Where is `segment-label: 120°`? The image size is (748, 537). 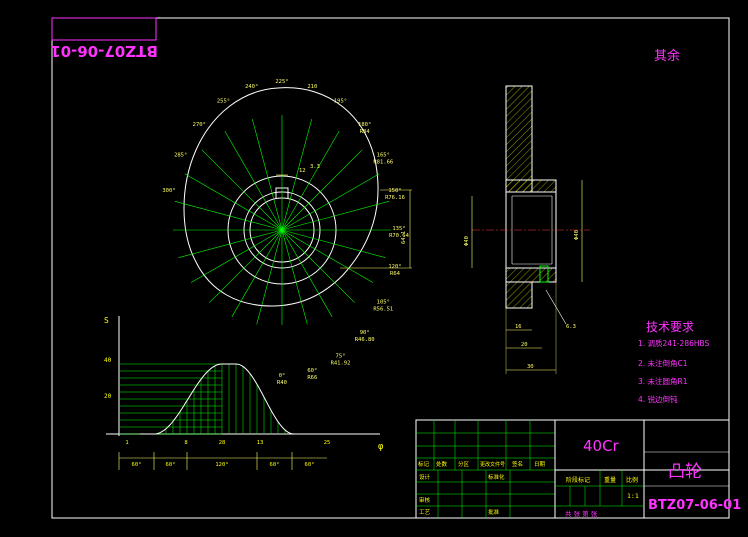
segment-label: 120° is located at coordinates (221, 465).